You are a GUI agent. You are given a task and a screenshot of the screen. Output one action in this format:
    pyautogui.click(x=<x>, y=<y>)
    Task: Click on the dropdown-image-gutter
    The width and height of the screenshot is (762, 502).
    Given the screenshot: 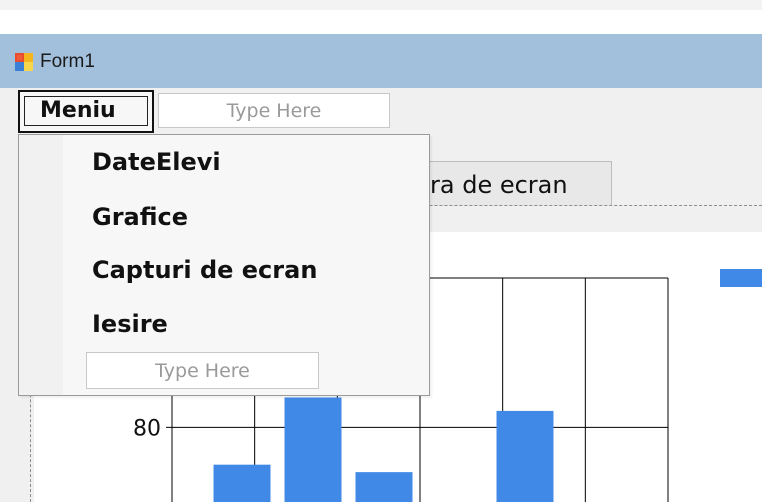 What is the action you would take?
    pyautogui.click(x=41, y=265)
    